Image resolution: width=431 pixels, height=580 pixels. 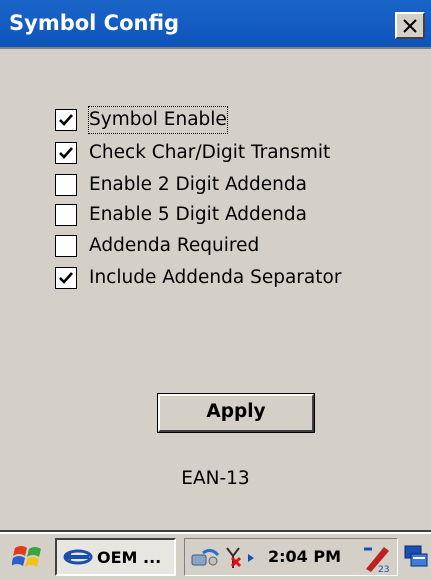 I want to click on include-addenda-separator-option: Include Addenda Separator, so click(x=225, y=278).